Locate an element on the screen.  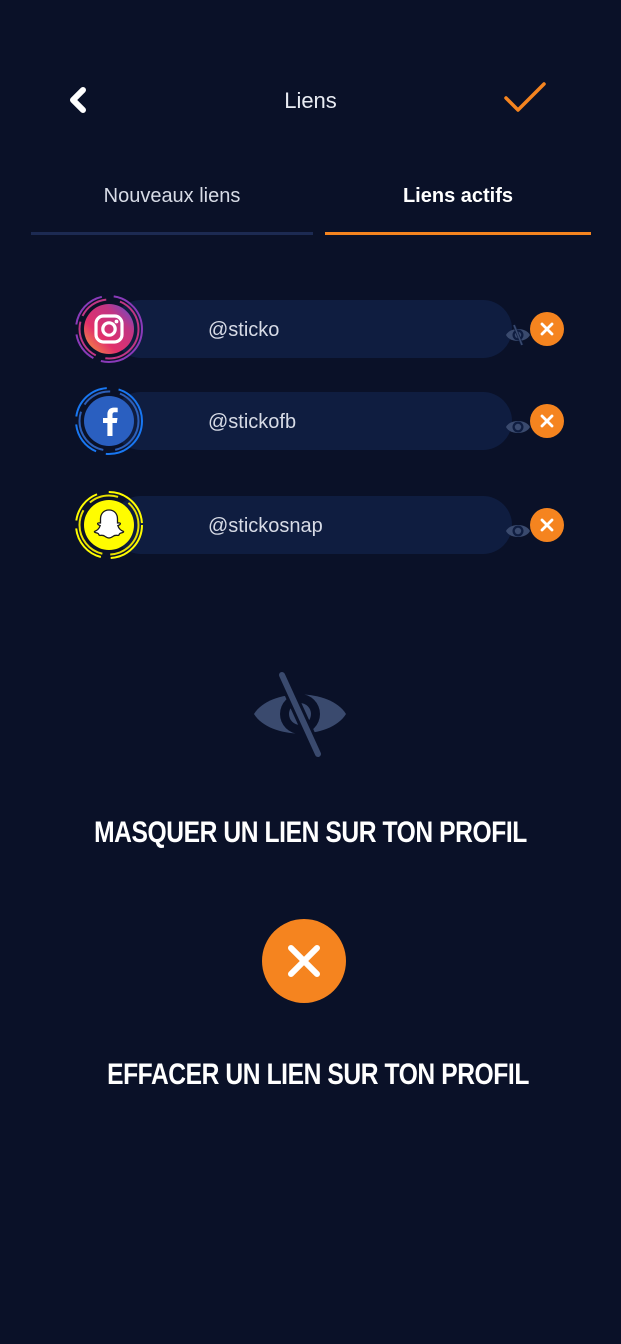
tab-label: Nouveaux liens is located at coordinates (172, 196).